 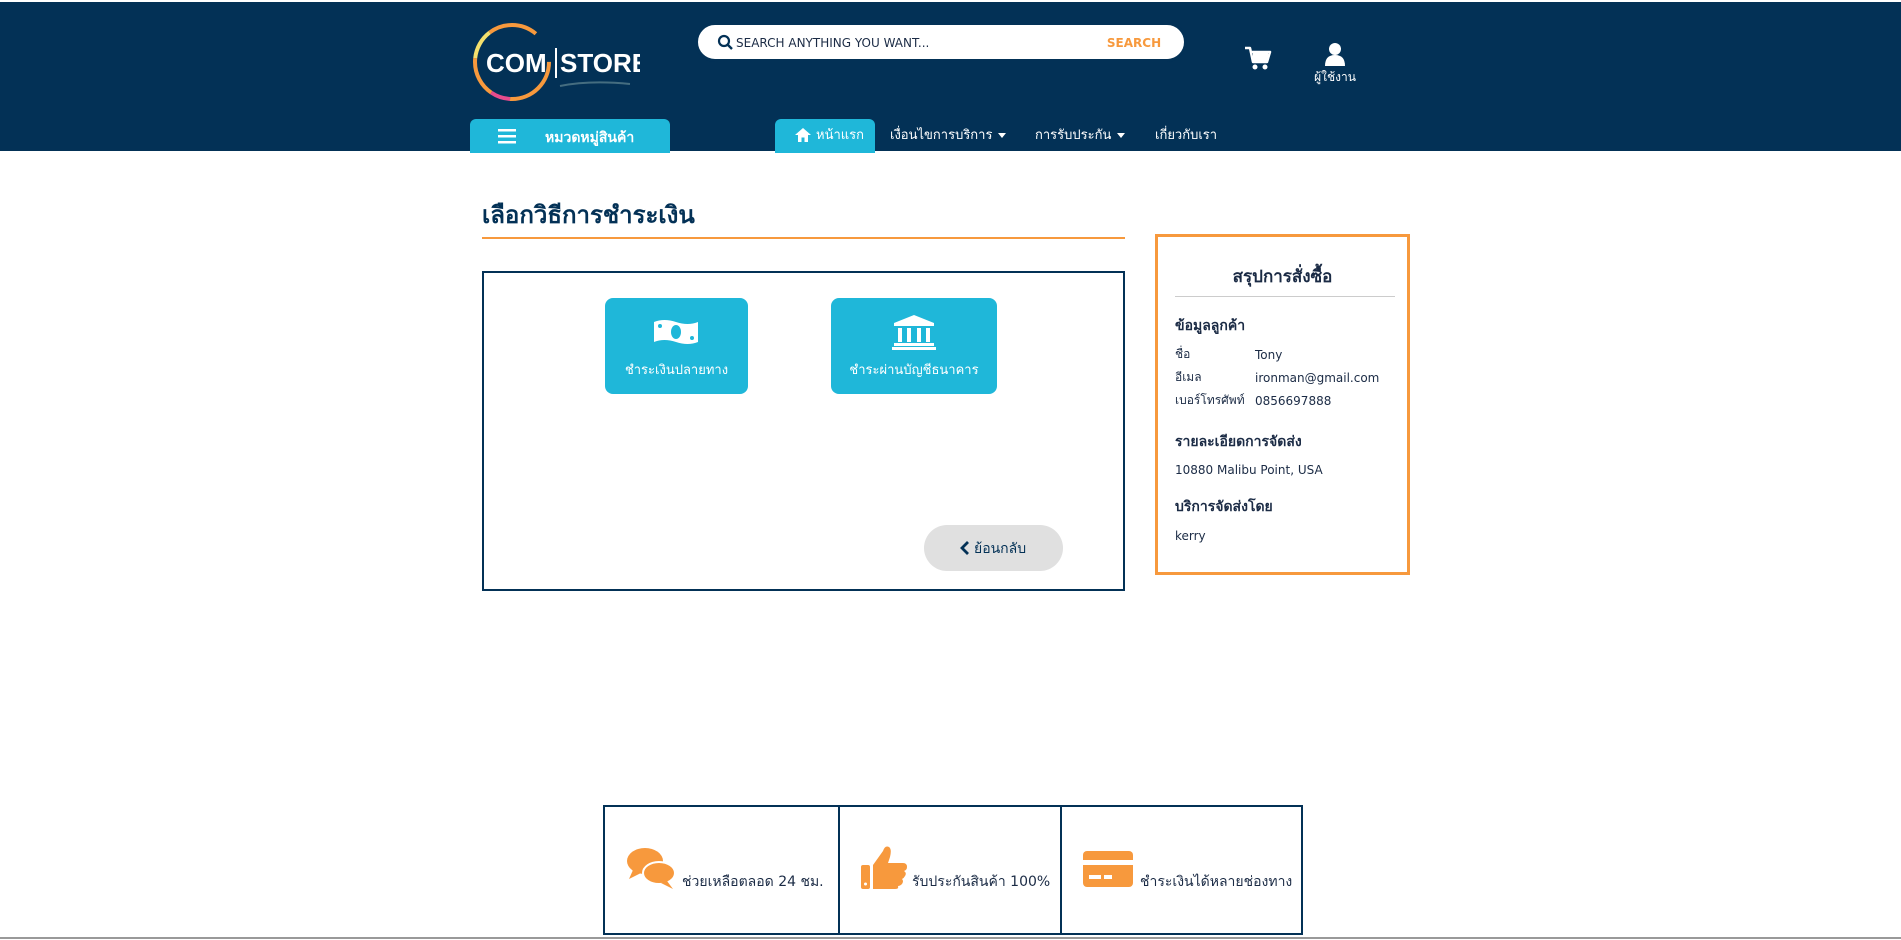 What do you see at coordinates (840, 135) in the screenshot?
I see `nav-home-label: หน้าแรก` at bounding box center [840, 135].